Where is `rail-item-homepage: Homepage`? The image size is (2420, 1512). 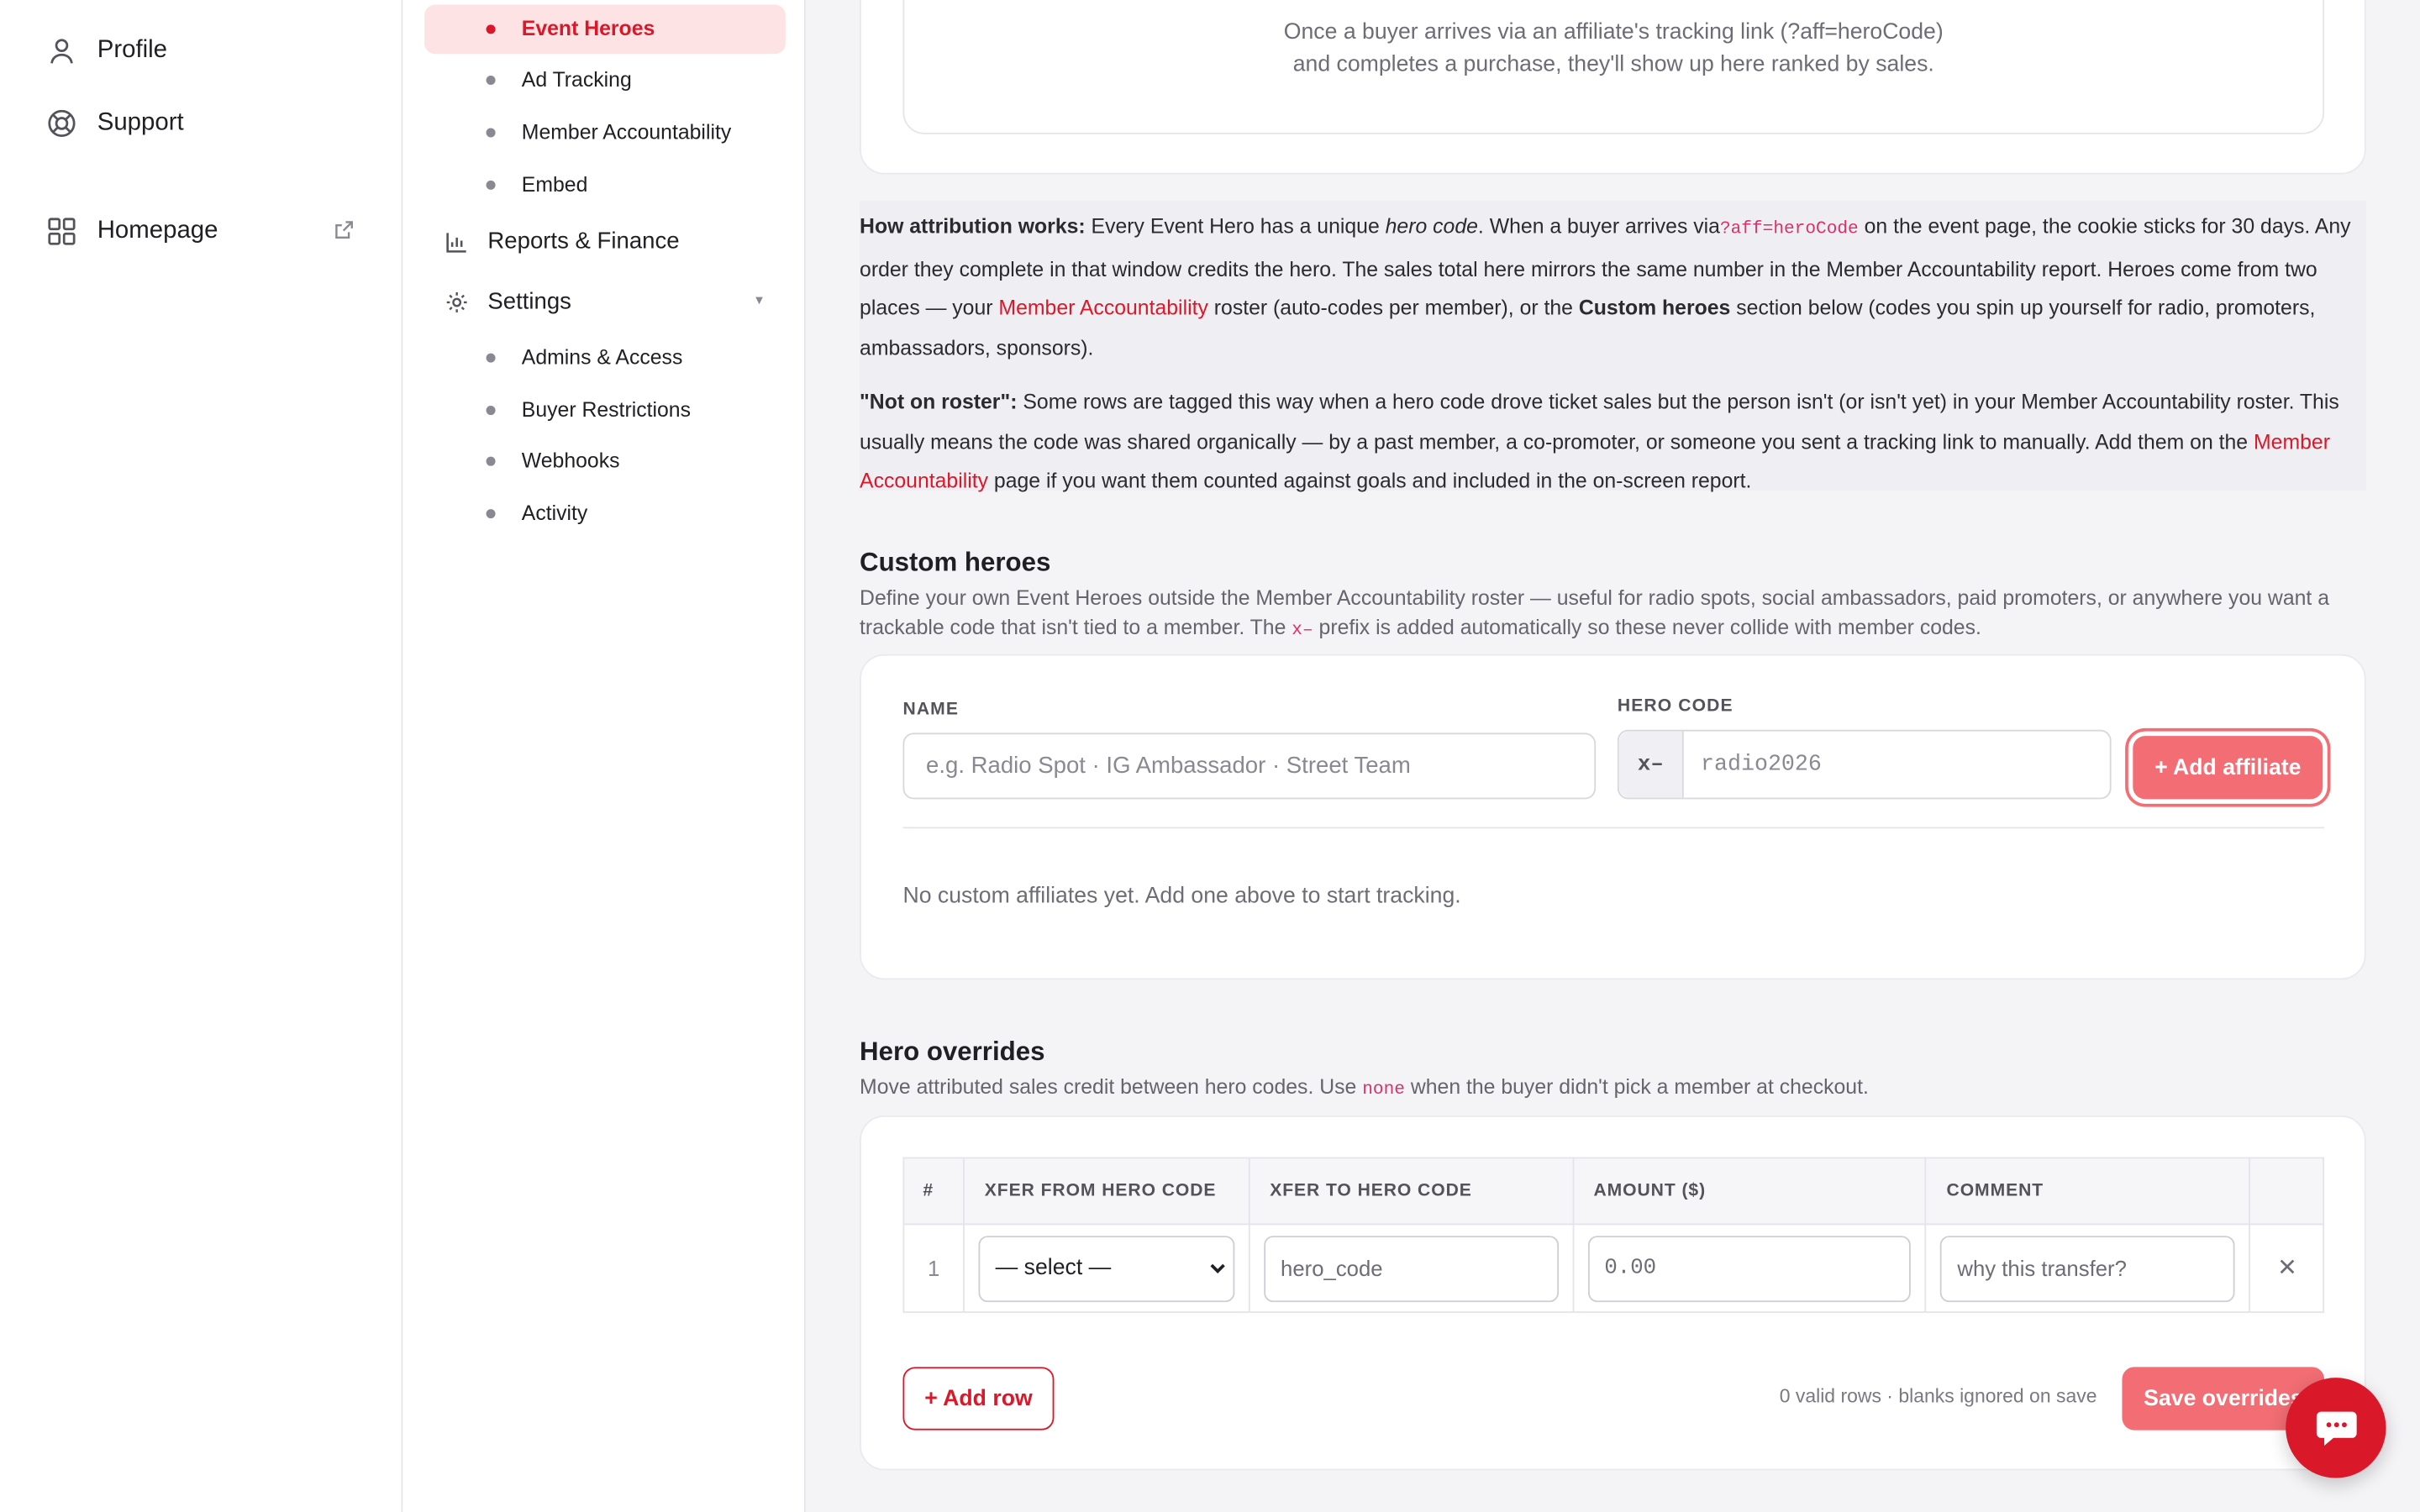 rail-item-homepage: Homepage is located at coordinates (132, 231).